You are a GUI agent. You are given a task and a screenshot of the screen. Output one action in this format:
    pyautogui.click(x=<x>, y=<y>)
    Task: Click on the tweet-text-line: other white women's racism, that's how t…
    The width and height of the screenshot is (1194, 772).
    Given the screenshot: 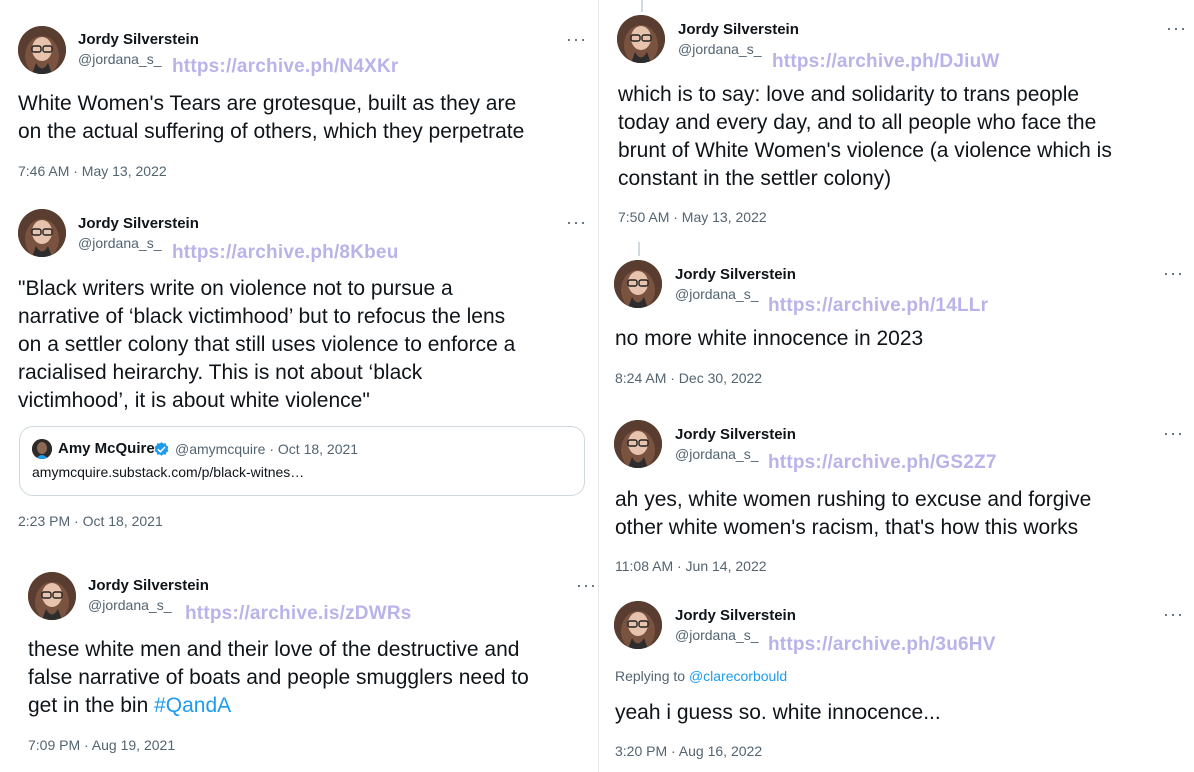 What is the action you would take?
    pyautogui.click(x=847, y=527)
    